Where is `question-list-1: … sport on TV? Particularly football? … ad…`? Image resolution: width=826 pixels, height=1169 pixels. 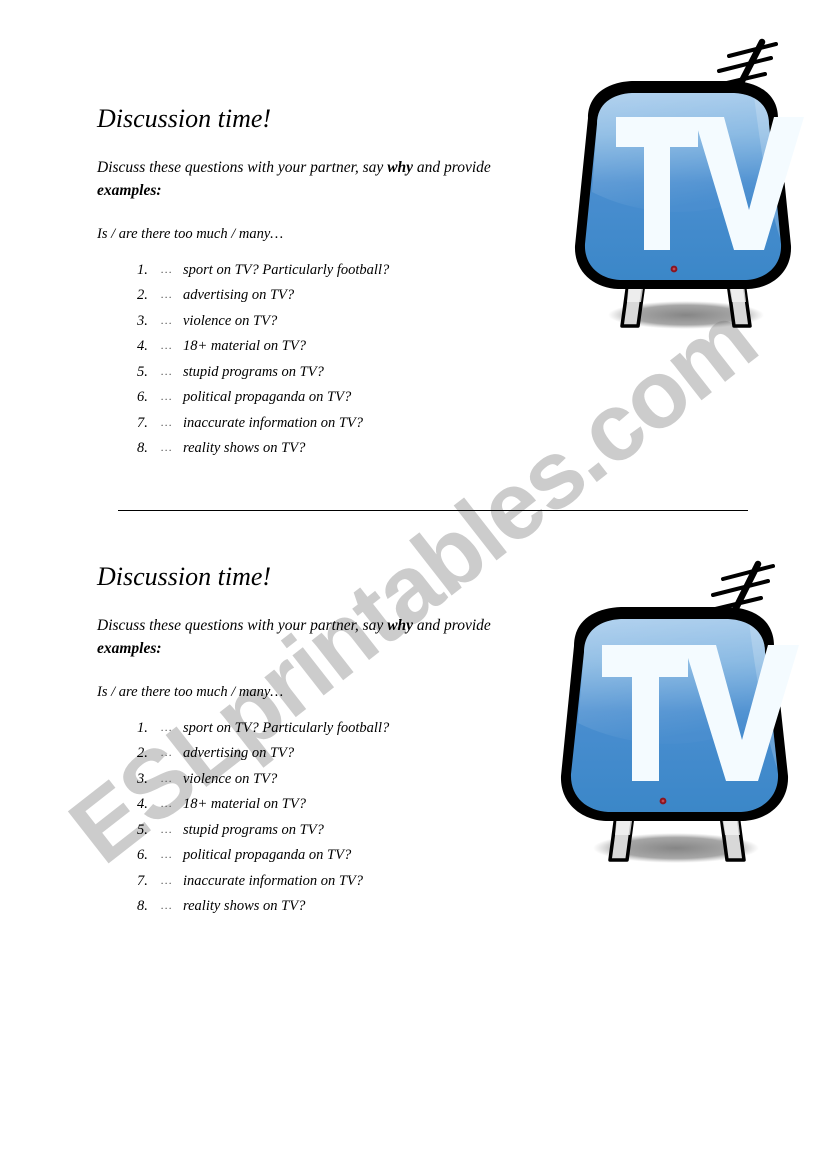 question-list-1: … sport on TV? Particularly football? … ad… is located at coordinates (317, 358).